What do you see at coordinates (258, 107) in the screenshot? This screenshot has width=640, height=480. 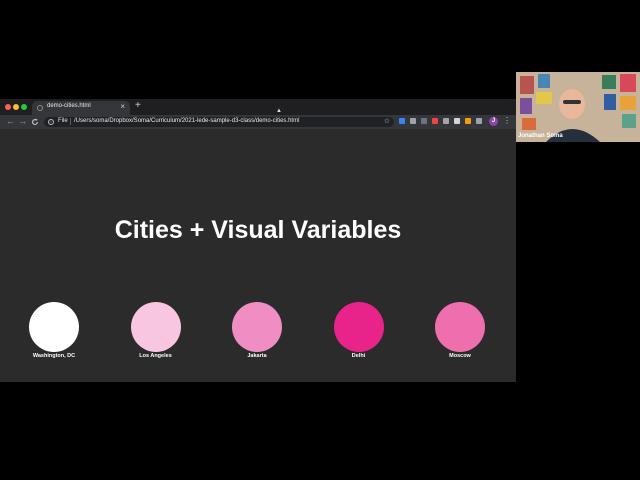 I see `tab-strip: demo-cities.html × +` at bounding box center [258, 107].